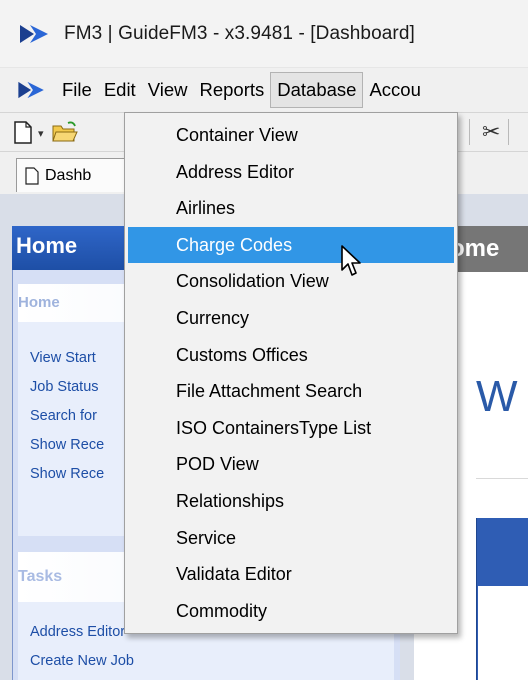 The width and height of the screenshot is (528, 680). I want to click on menu-accounts: Accou, so click(394, 90).